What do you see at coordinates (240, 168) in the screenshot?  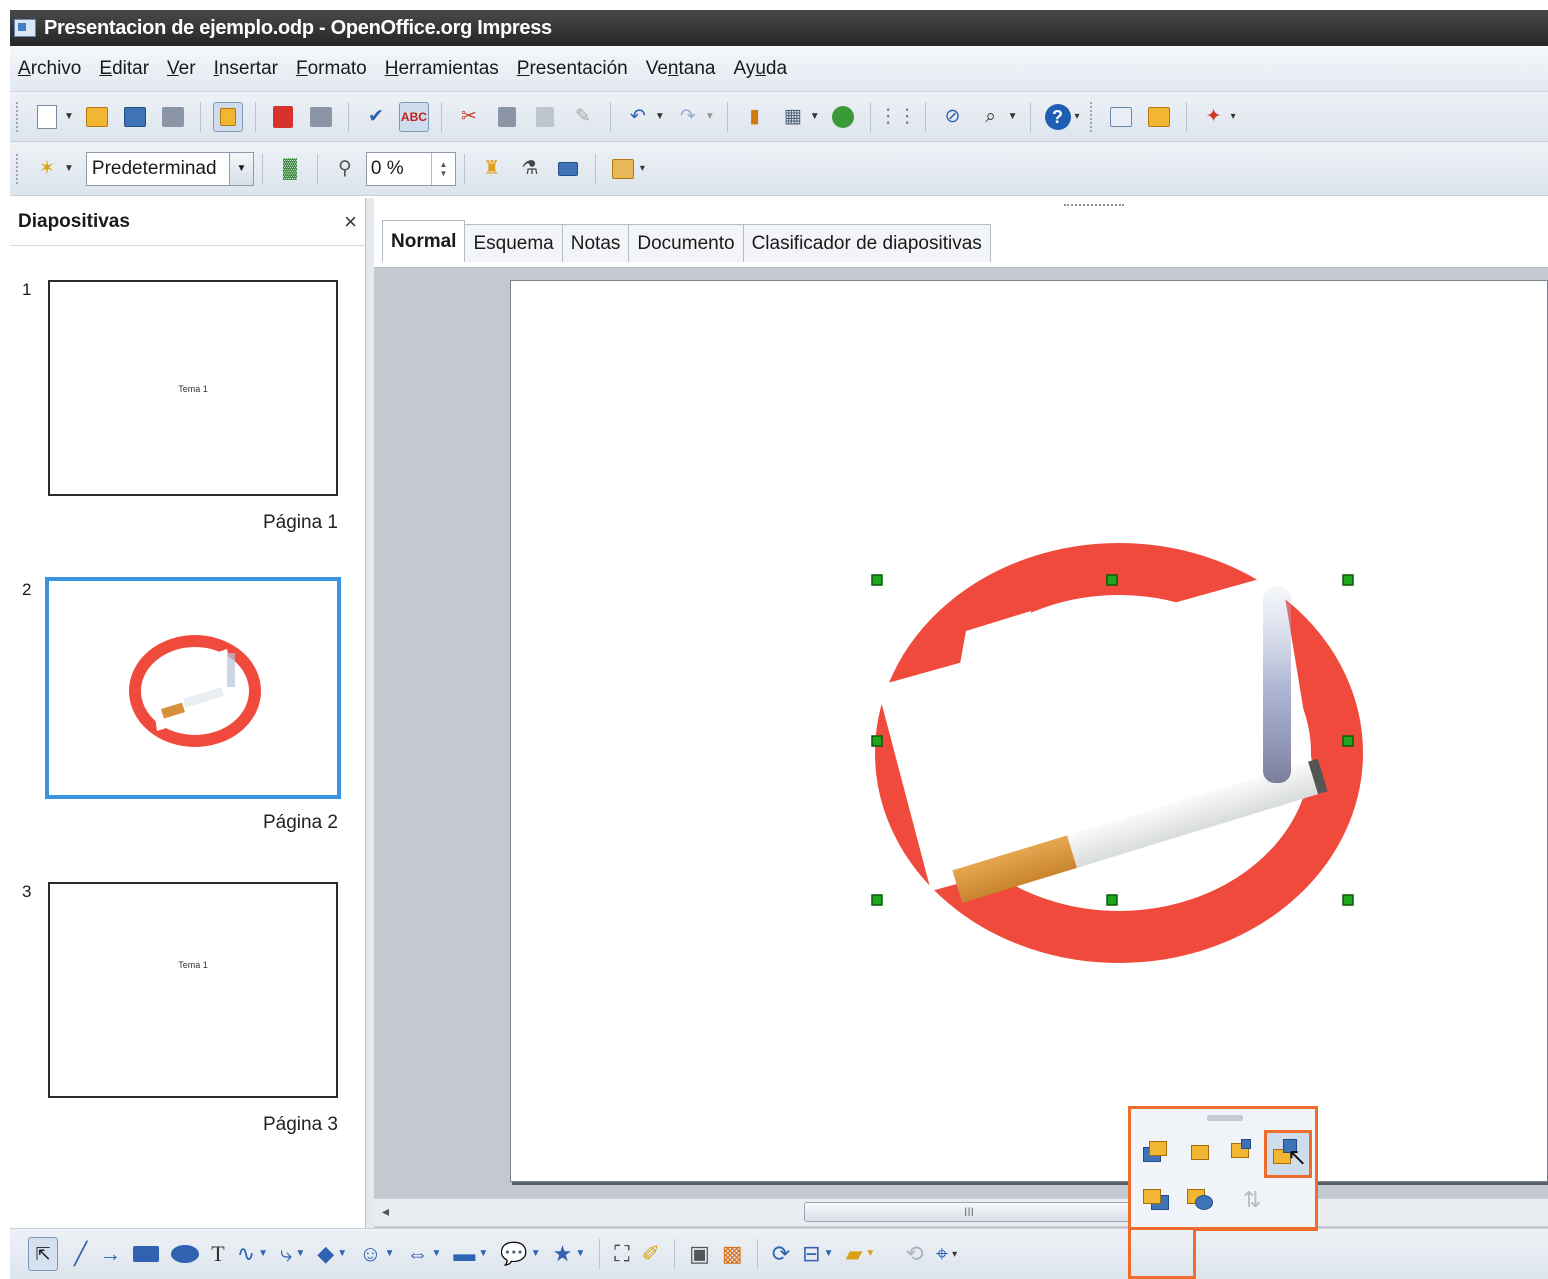 I see `chevron-down-icon: ▼` at bounding box center [240, 168].